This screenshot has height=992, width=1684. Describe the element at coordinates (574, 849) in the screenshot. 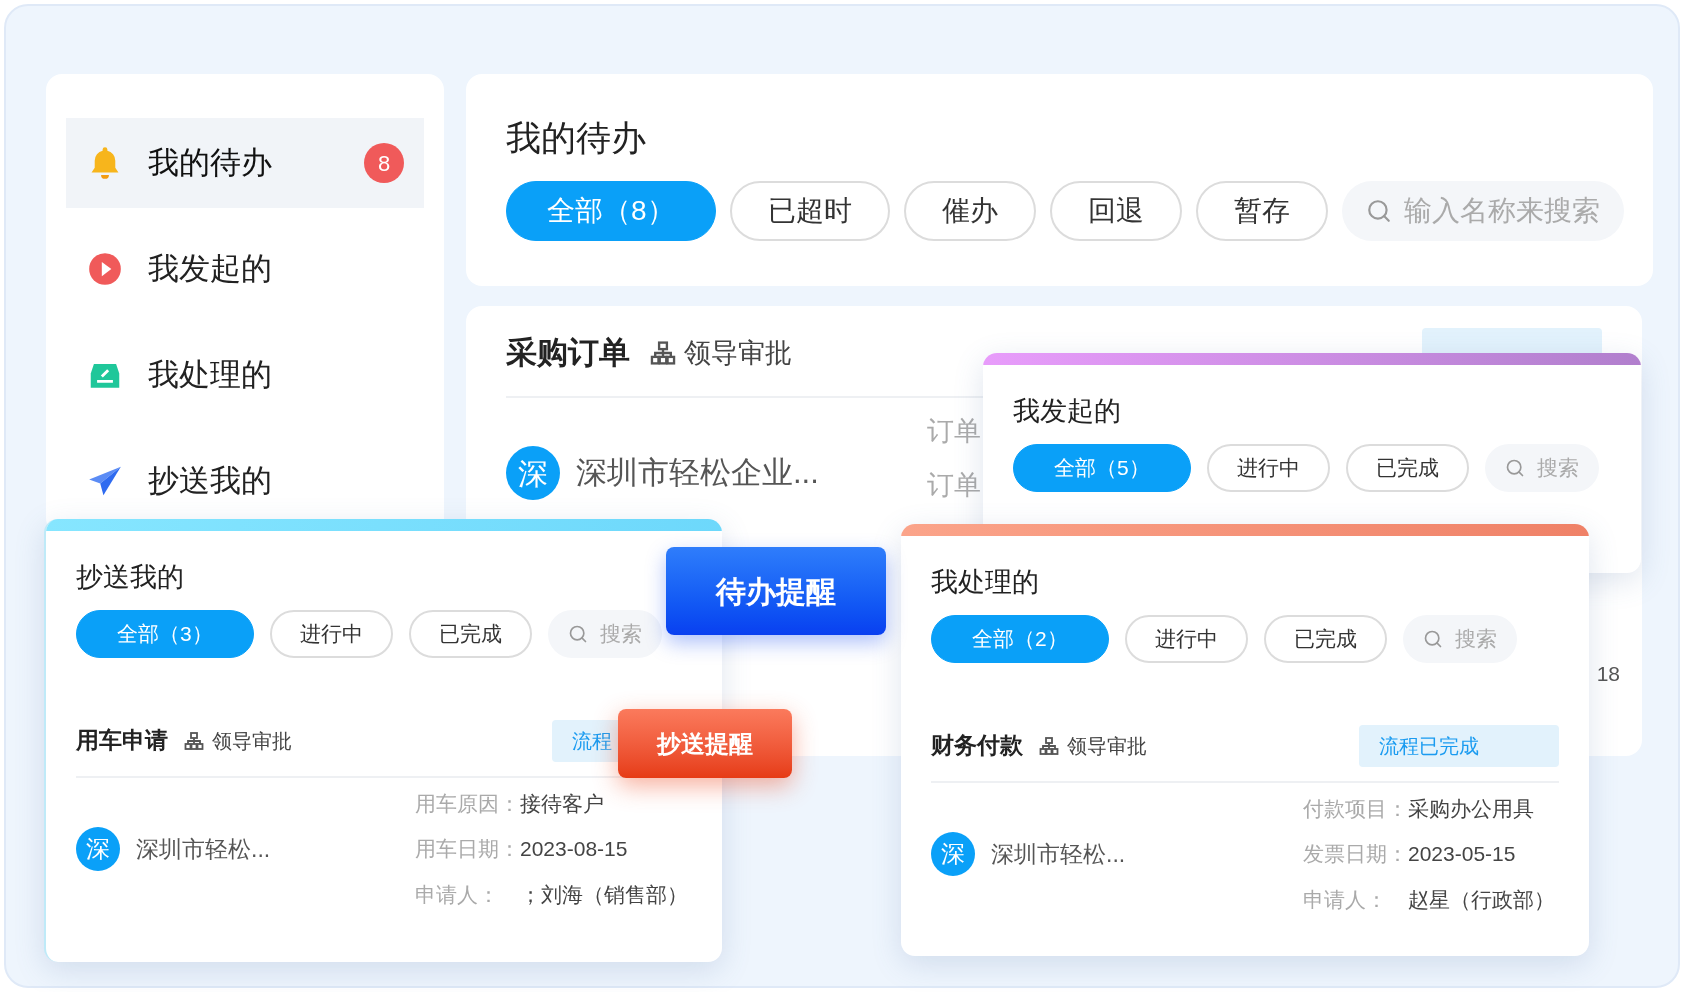

I see `detail-value: 2023-08-15` at that location.